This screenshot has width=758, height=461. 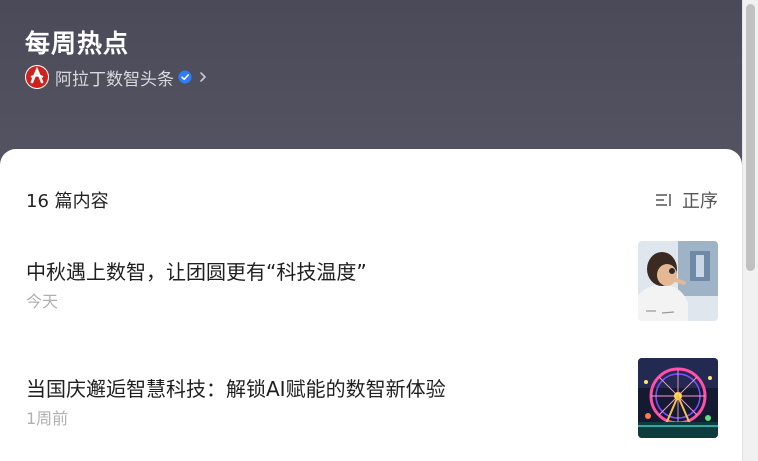 I want to click on page-title: 每周热点, so click(x=77, y=43).